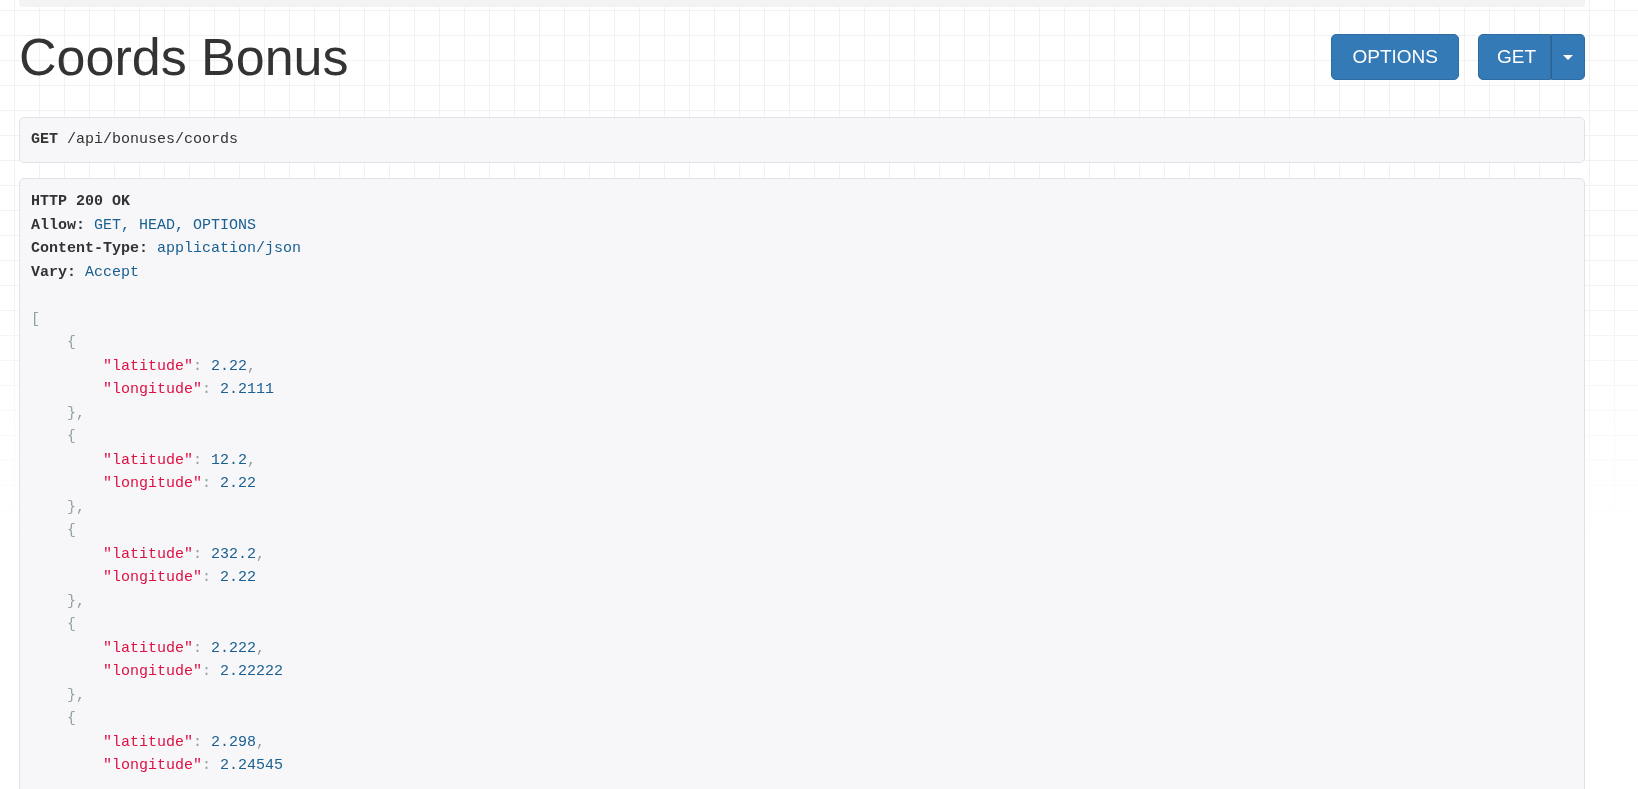  What do you see at coordinates (184, 57) in the screenshot?
I see `page-title: Coords Bonus` at bounding box center [184, 57].